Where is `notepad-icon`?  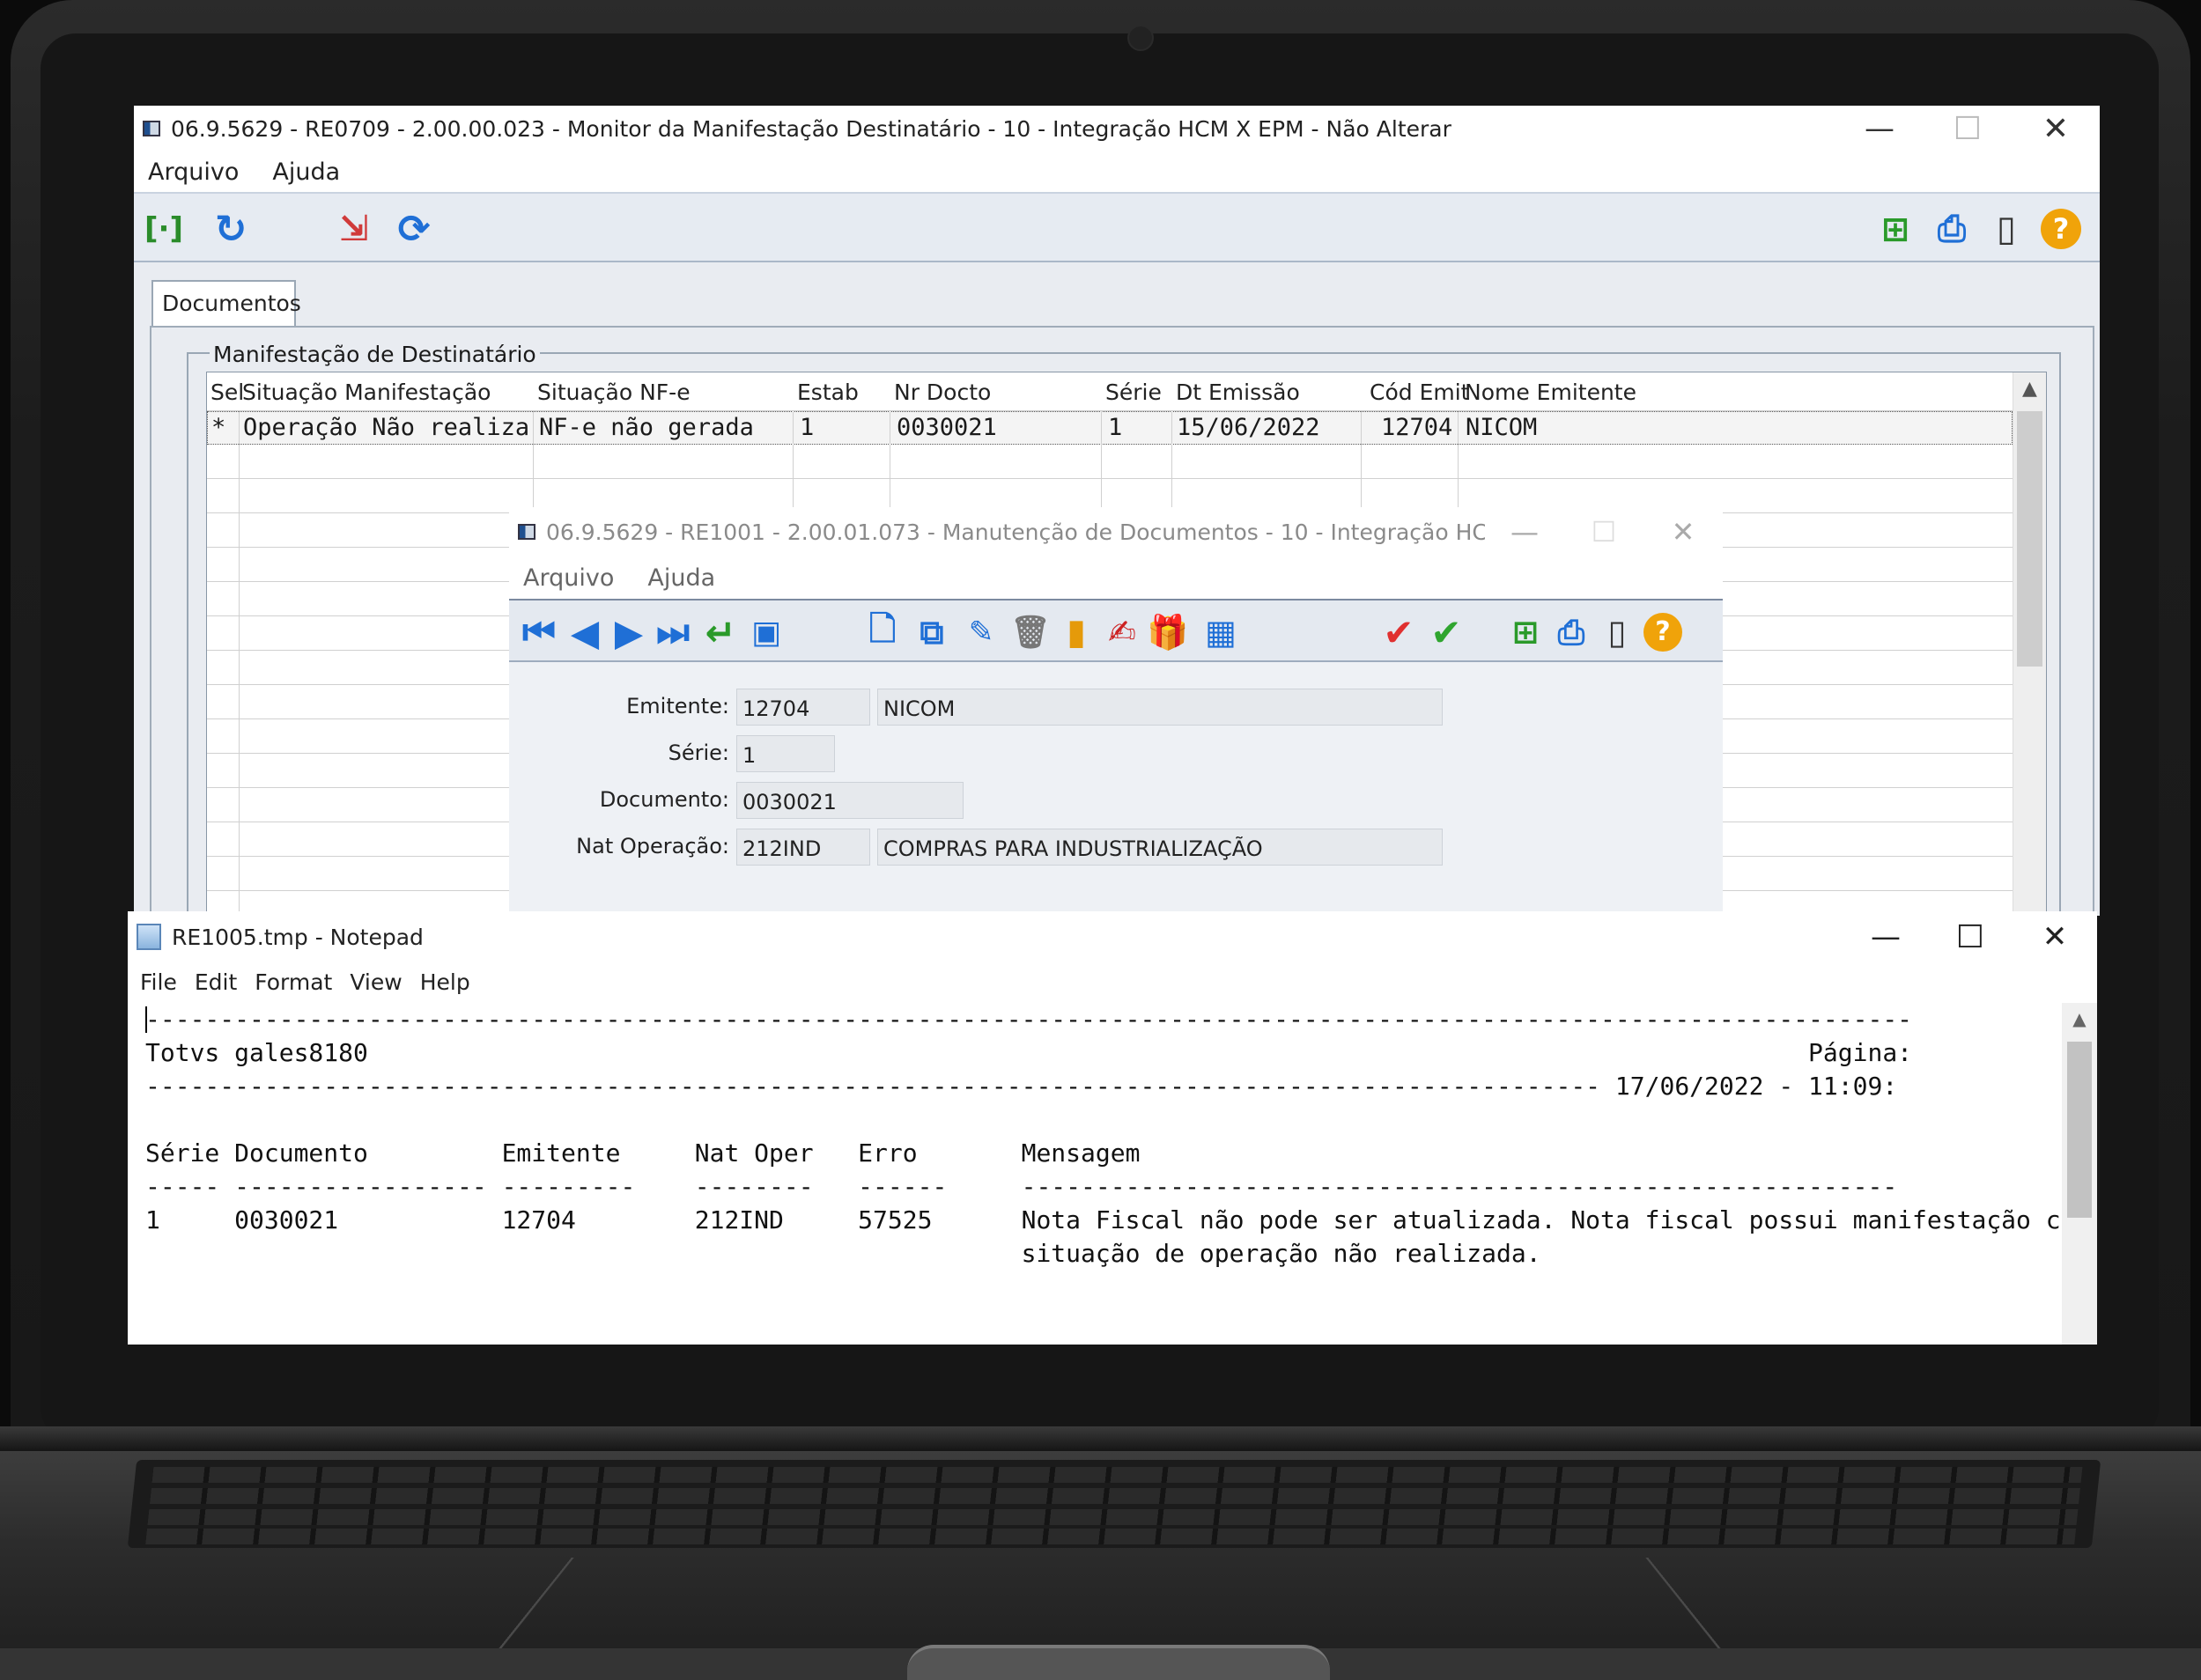 notepad-icon is located at coordinates (149, 937).